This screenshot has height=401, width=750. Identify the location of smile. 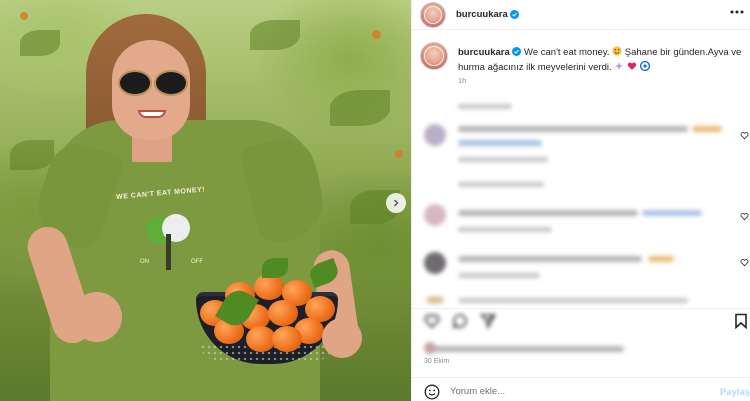
(152, 114).